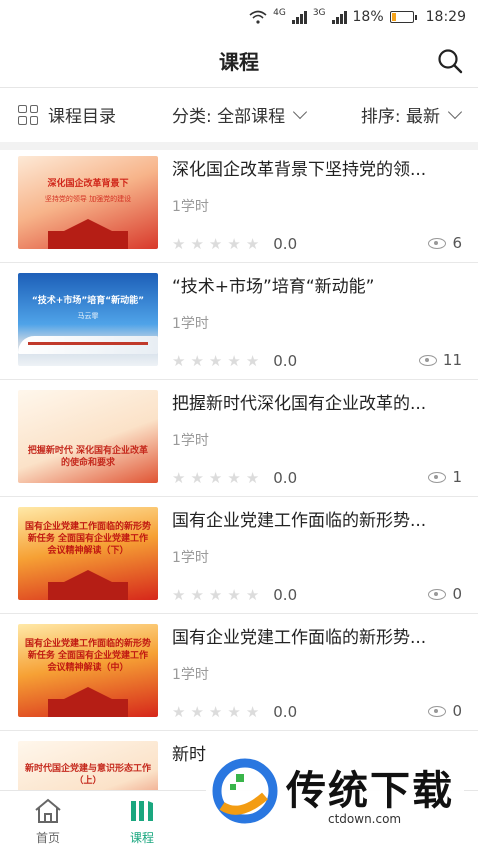 This screenshot has width=478, height=850. What do you see at coordinates (141, 838) in the screenshot?
I see `tab-course-label: 课程` at bounding box center [141, 838].